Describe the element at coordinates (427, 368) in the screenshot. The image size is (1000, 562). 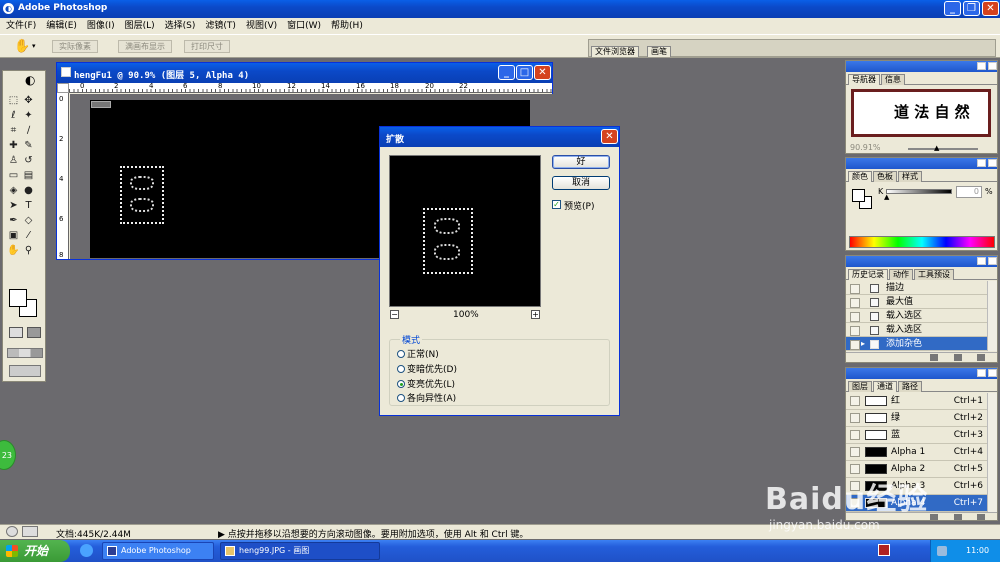
I see `mode-darken-radio: 变暗优先(D)` at that location.